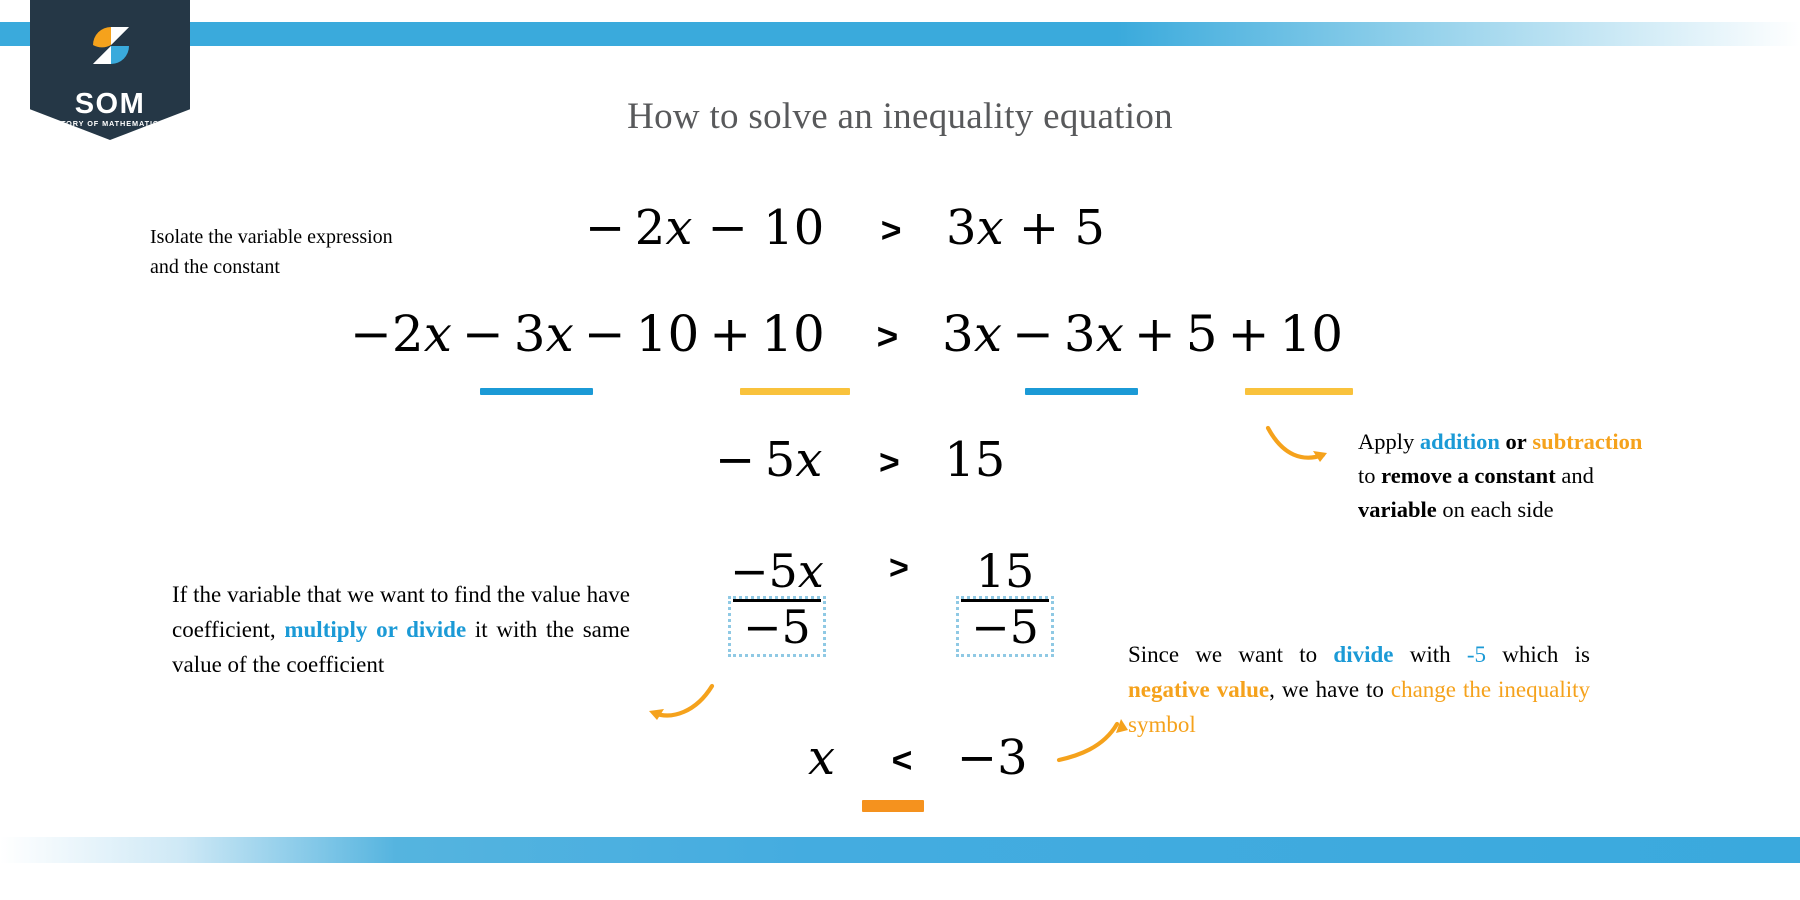 The image size is (1800, 900). Describe the element at coordinates (110, 104) in the screenshot. I see `brand-name: SOM` at that location.